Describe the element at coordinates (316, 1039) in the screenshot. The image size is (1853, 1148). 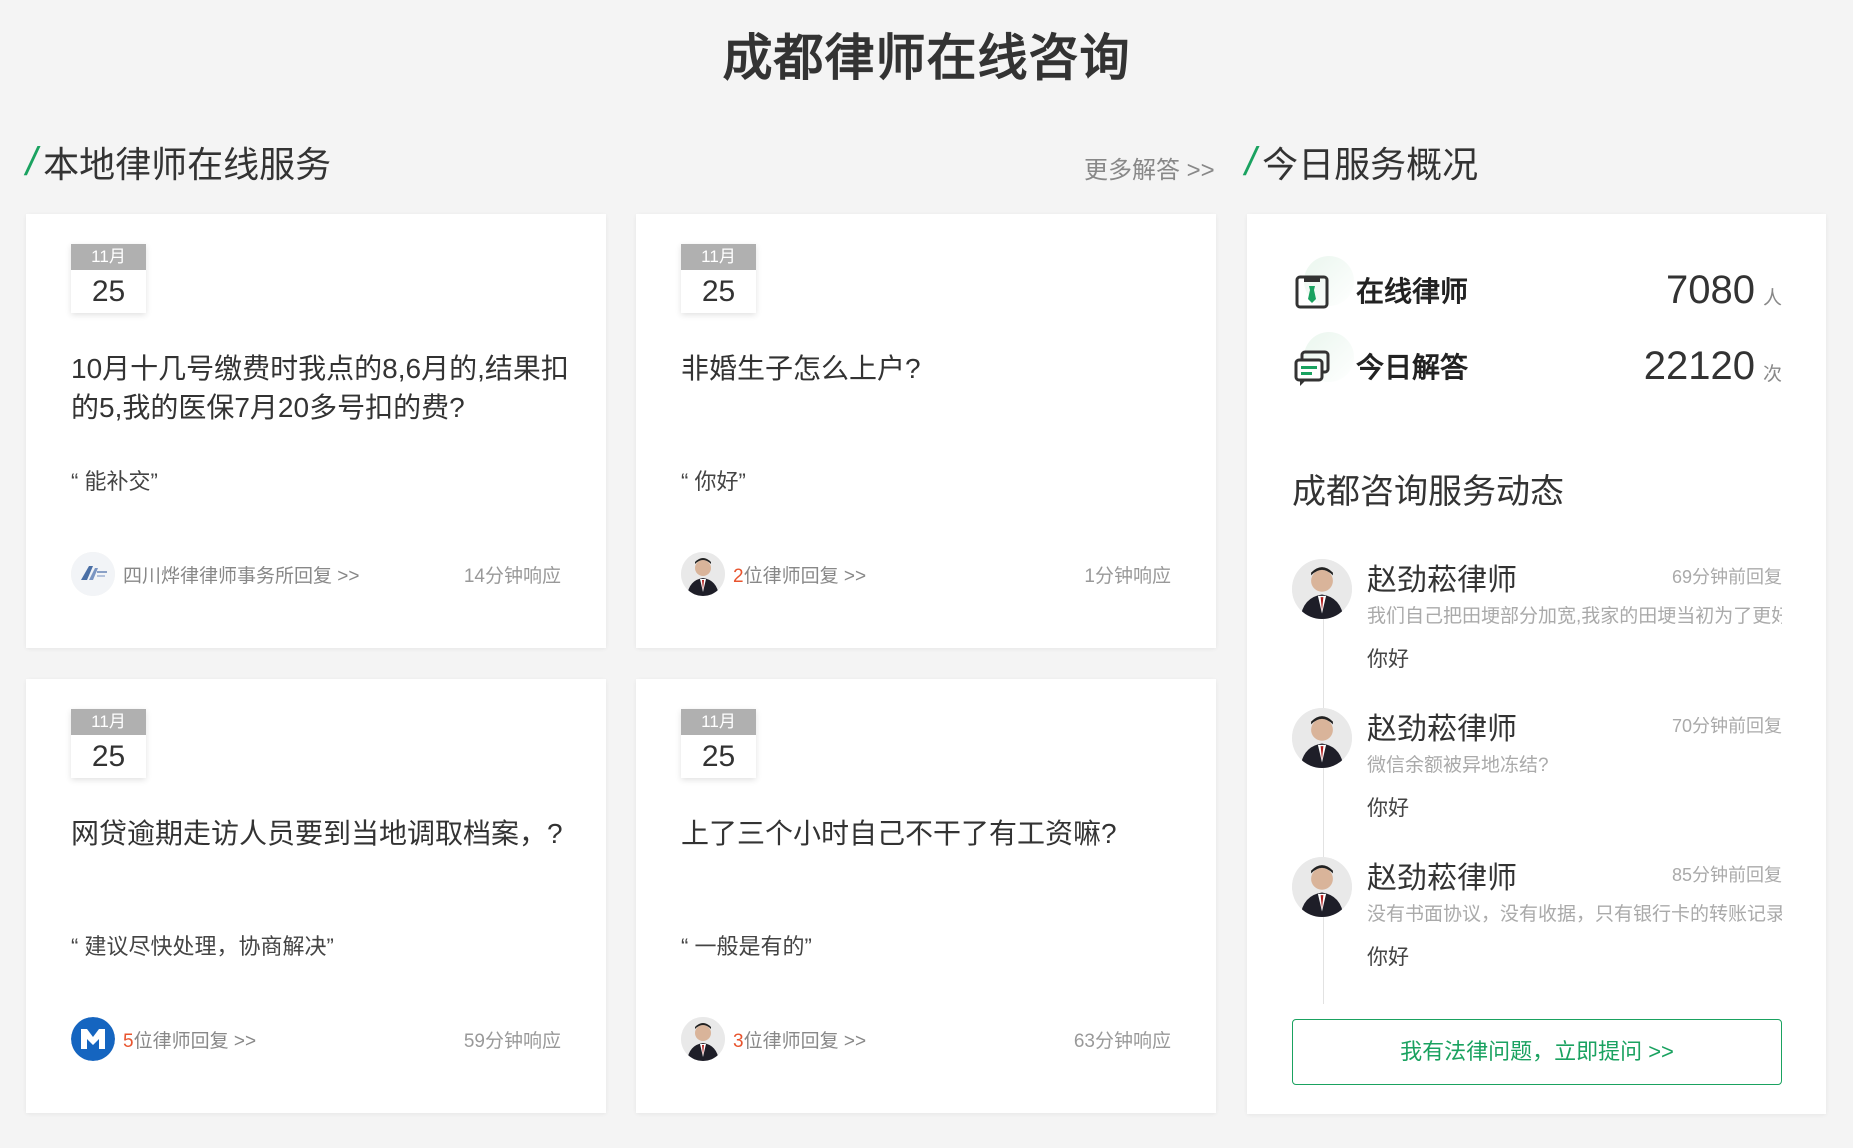
I see `card-footer: 5位律师回复 >> 59分钟响应` at that location.